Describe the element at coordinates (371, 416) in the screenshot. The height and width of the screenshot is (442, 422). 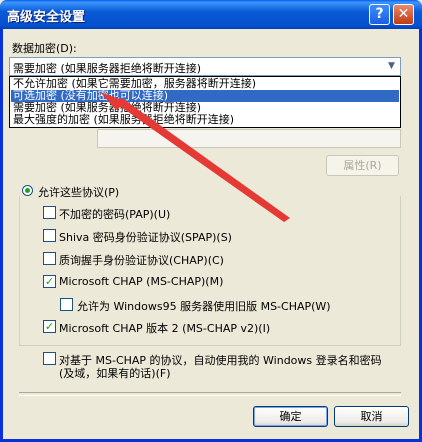
I see `cancel-button: 取消` at that location.